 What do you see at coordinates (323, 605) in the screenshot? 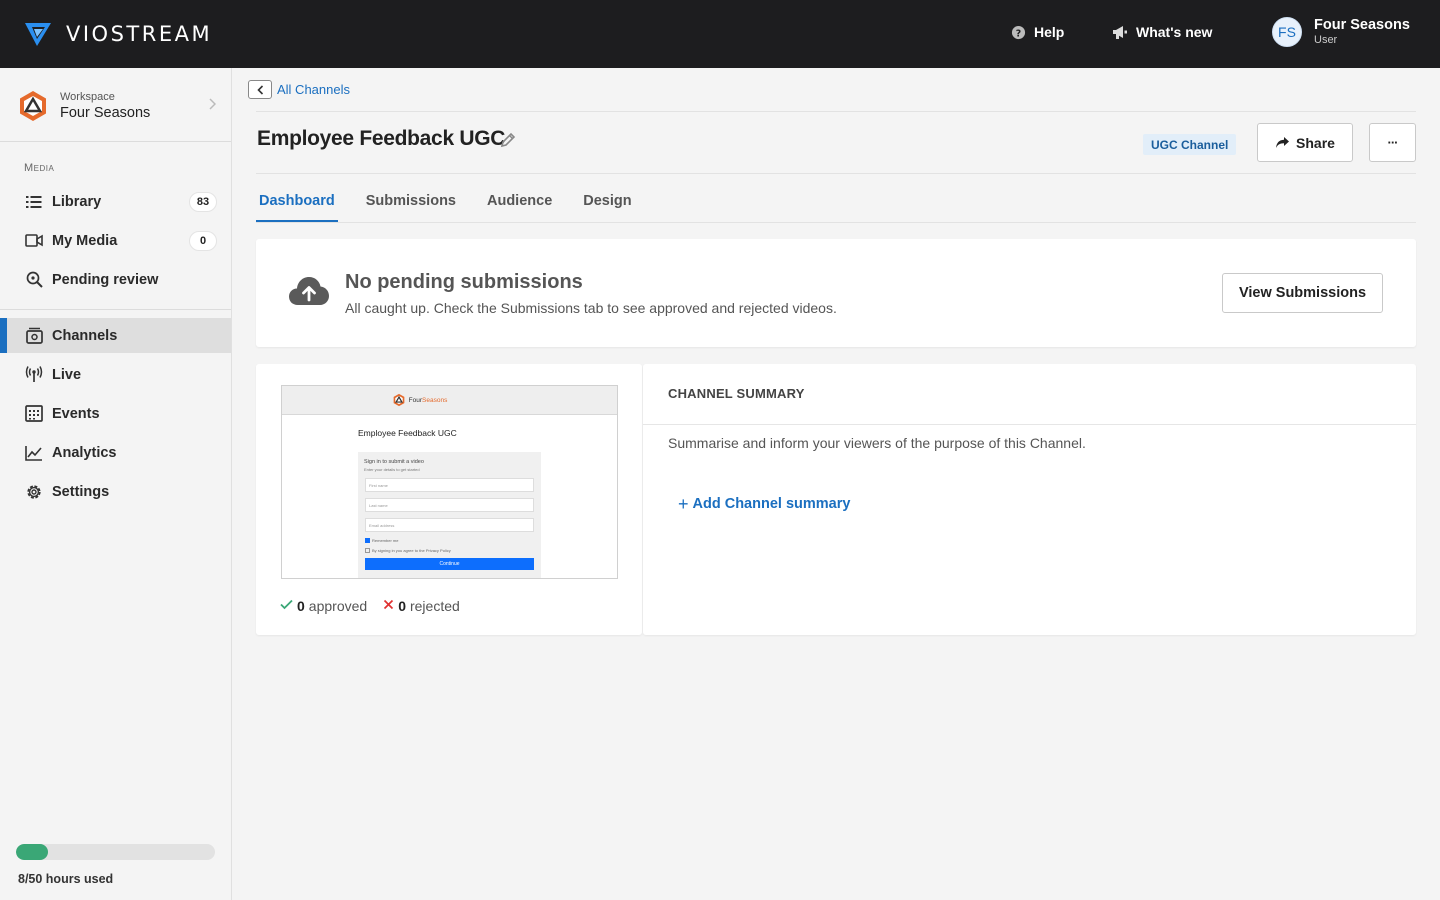
I see `approved-count: 0 approved` at bounding box center [323, 605].